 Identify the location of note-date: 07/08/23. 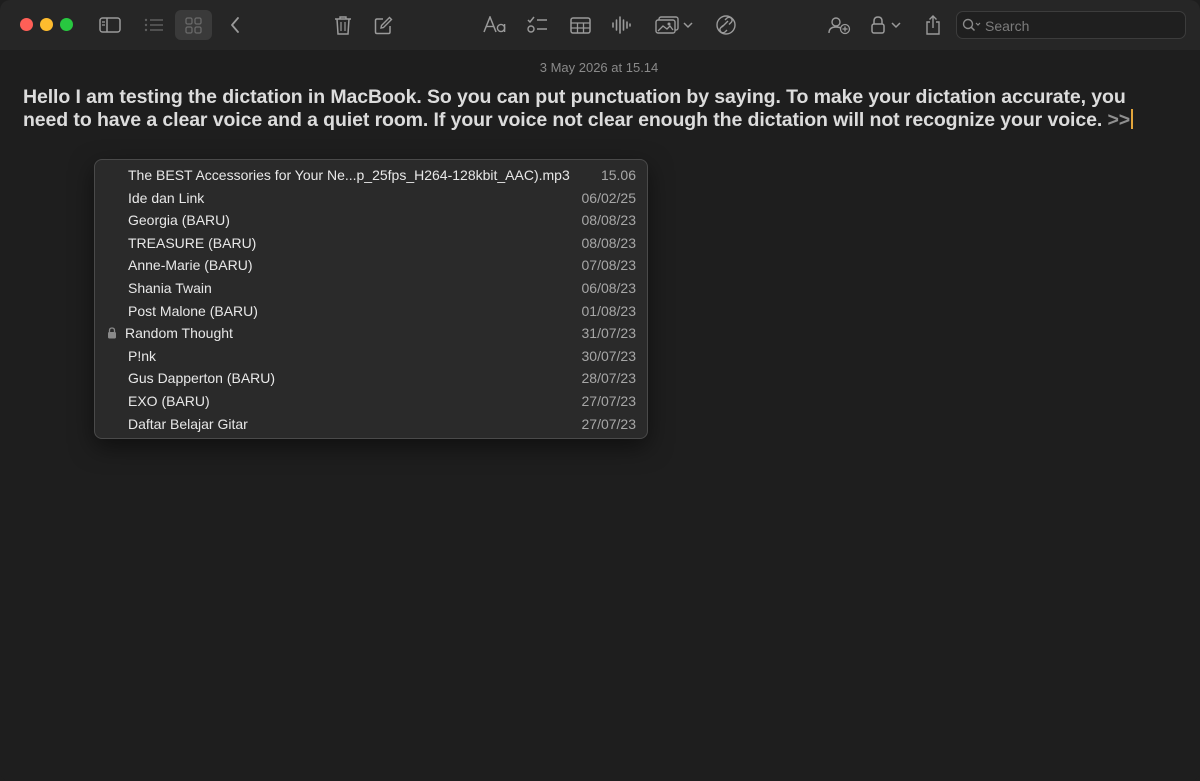
(609, 265).